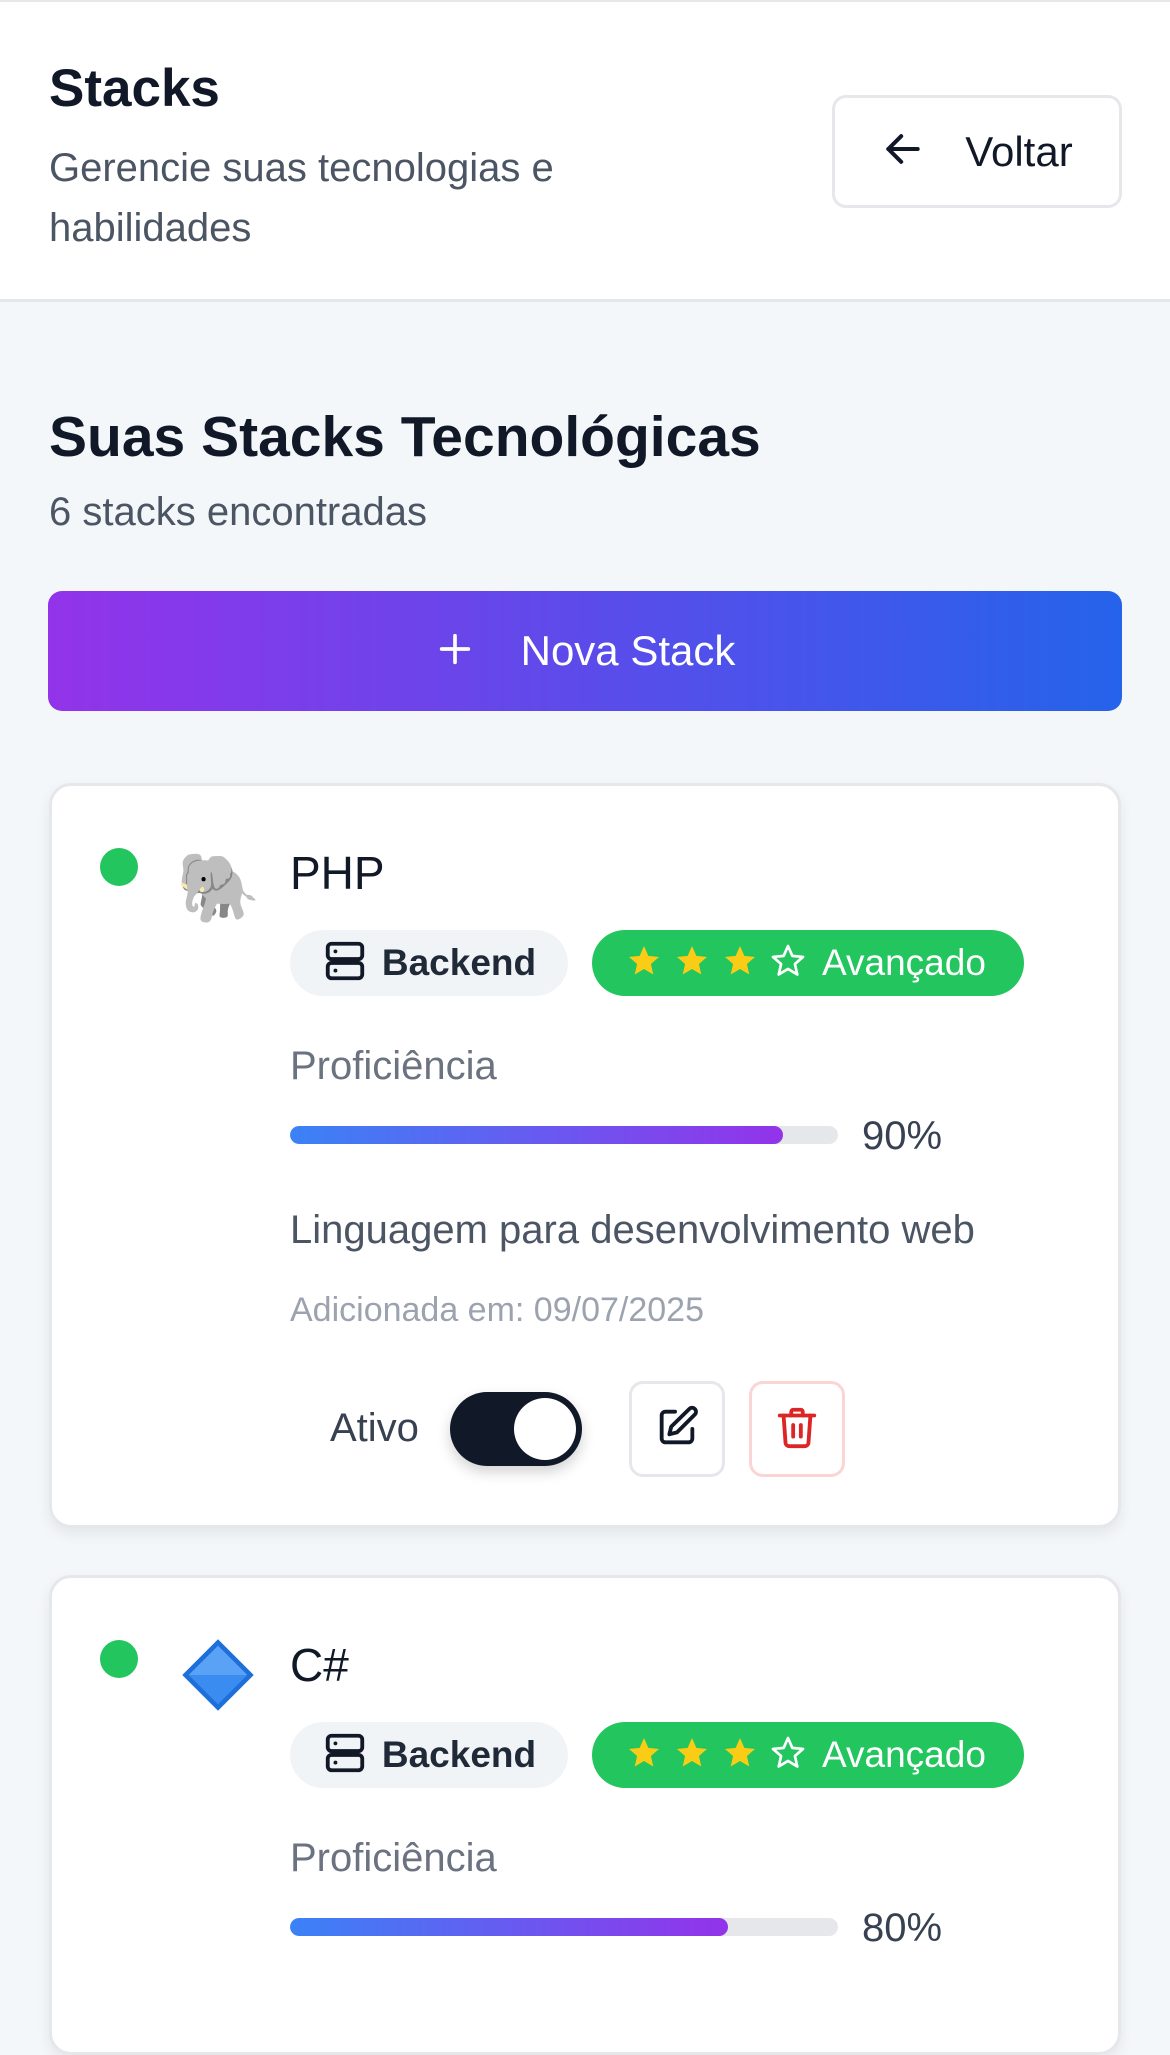 The width and height of the screenshot is (1170, 2055). I want to click on delete-button, so click(797, 1429).